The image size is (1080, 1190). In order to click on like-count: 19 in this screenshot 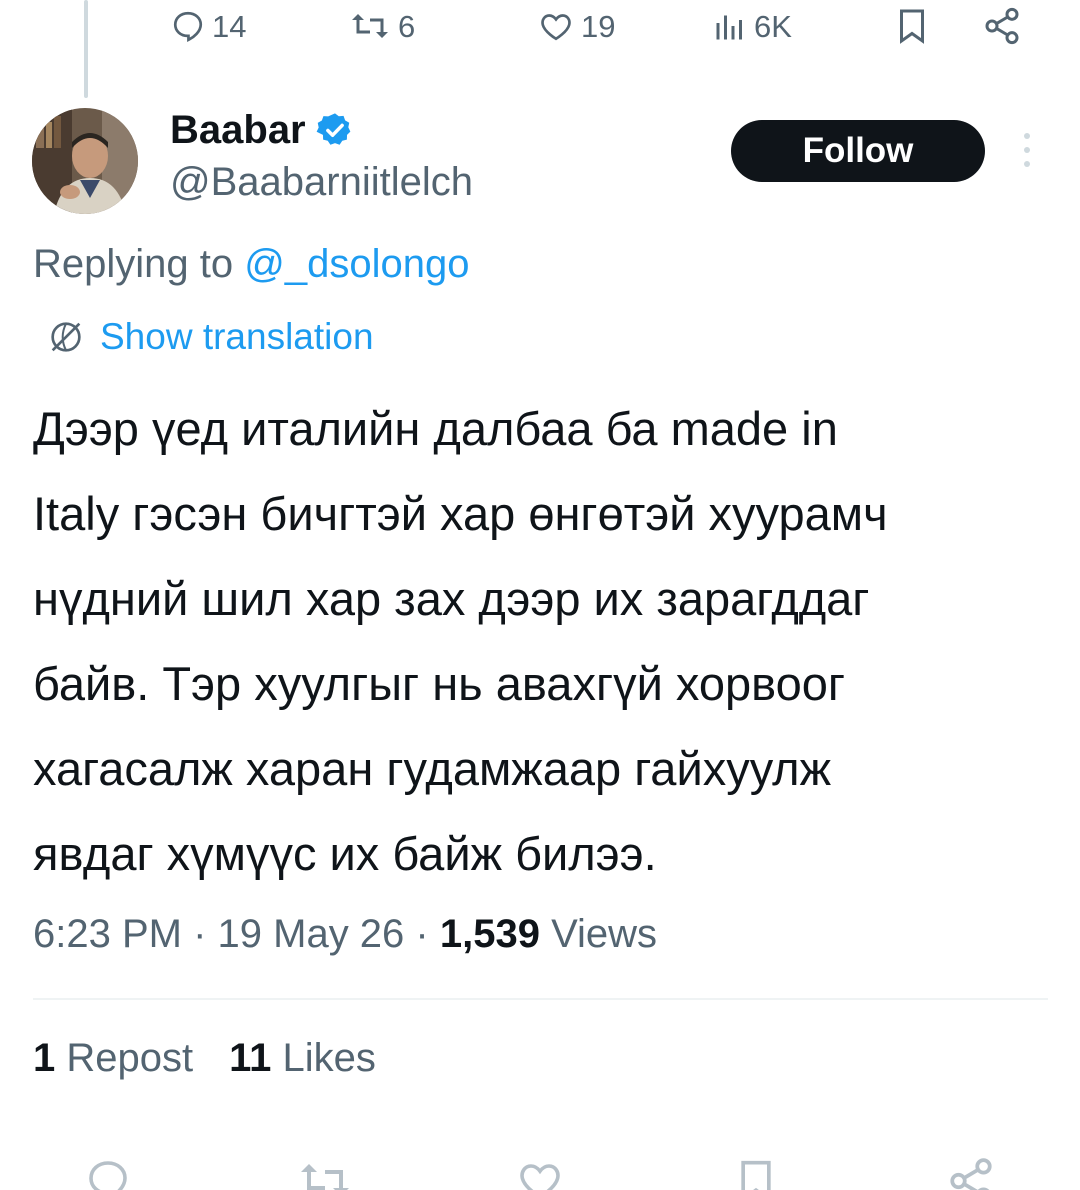, I will do `click(598, 26)`.